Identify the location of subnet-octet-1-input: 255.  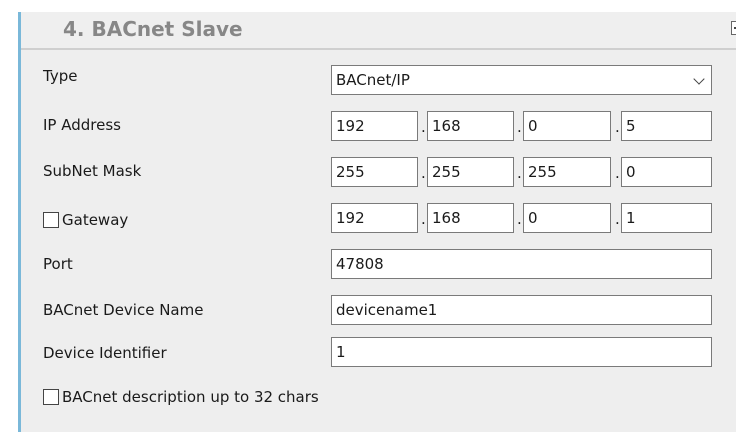
(374, 172).